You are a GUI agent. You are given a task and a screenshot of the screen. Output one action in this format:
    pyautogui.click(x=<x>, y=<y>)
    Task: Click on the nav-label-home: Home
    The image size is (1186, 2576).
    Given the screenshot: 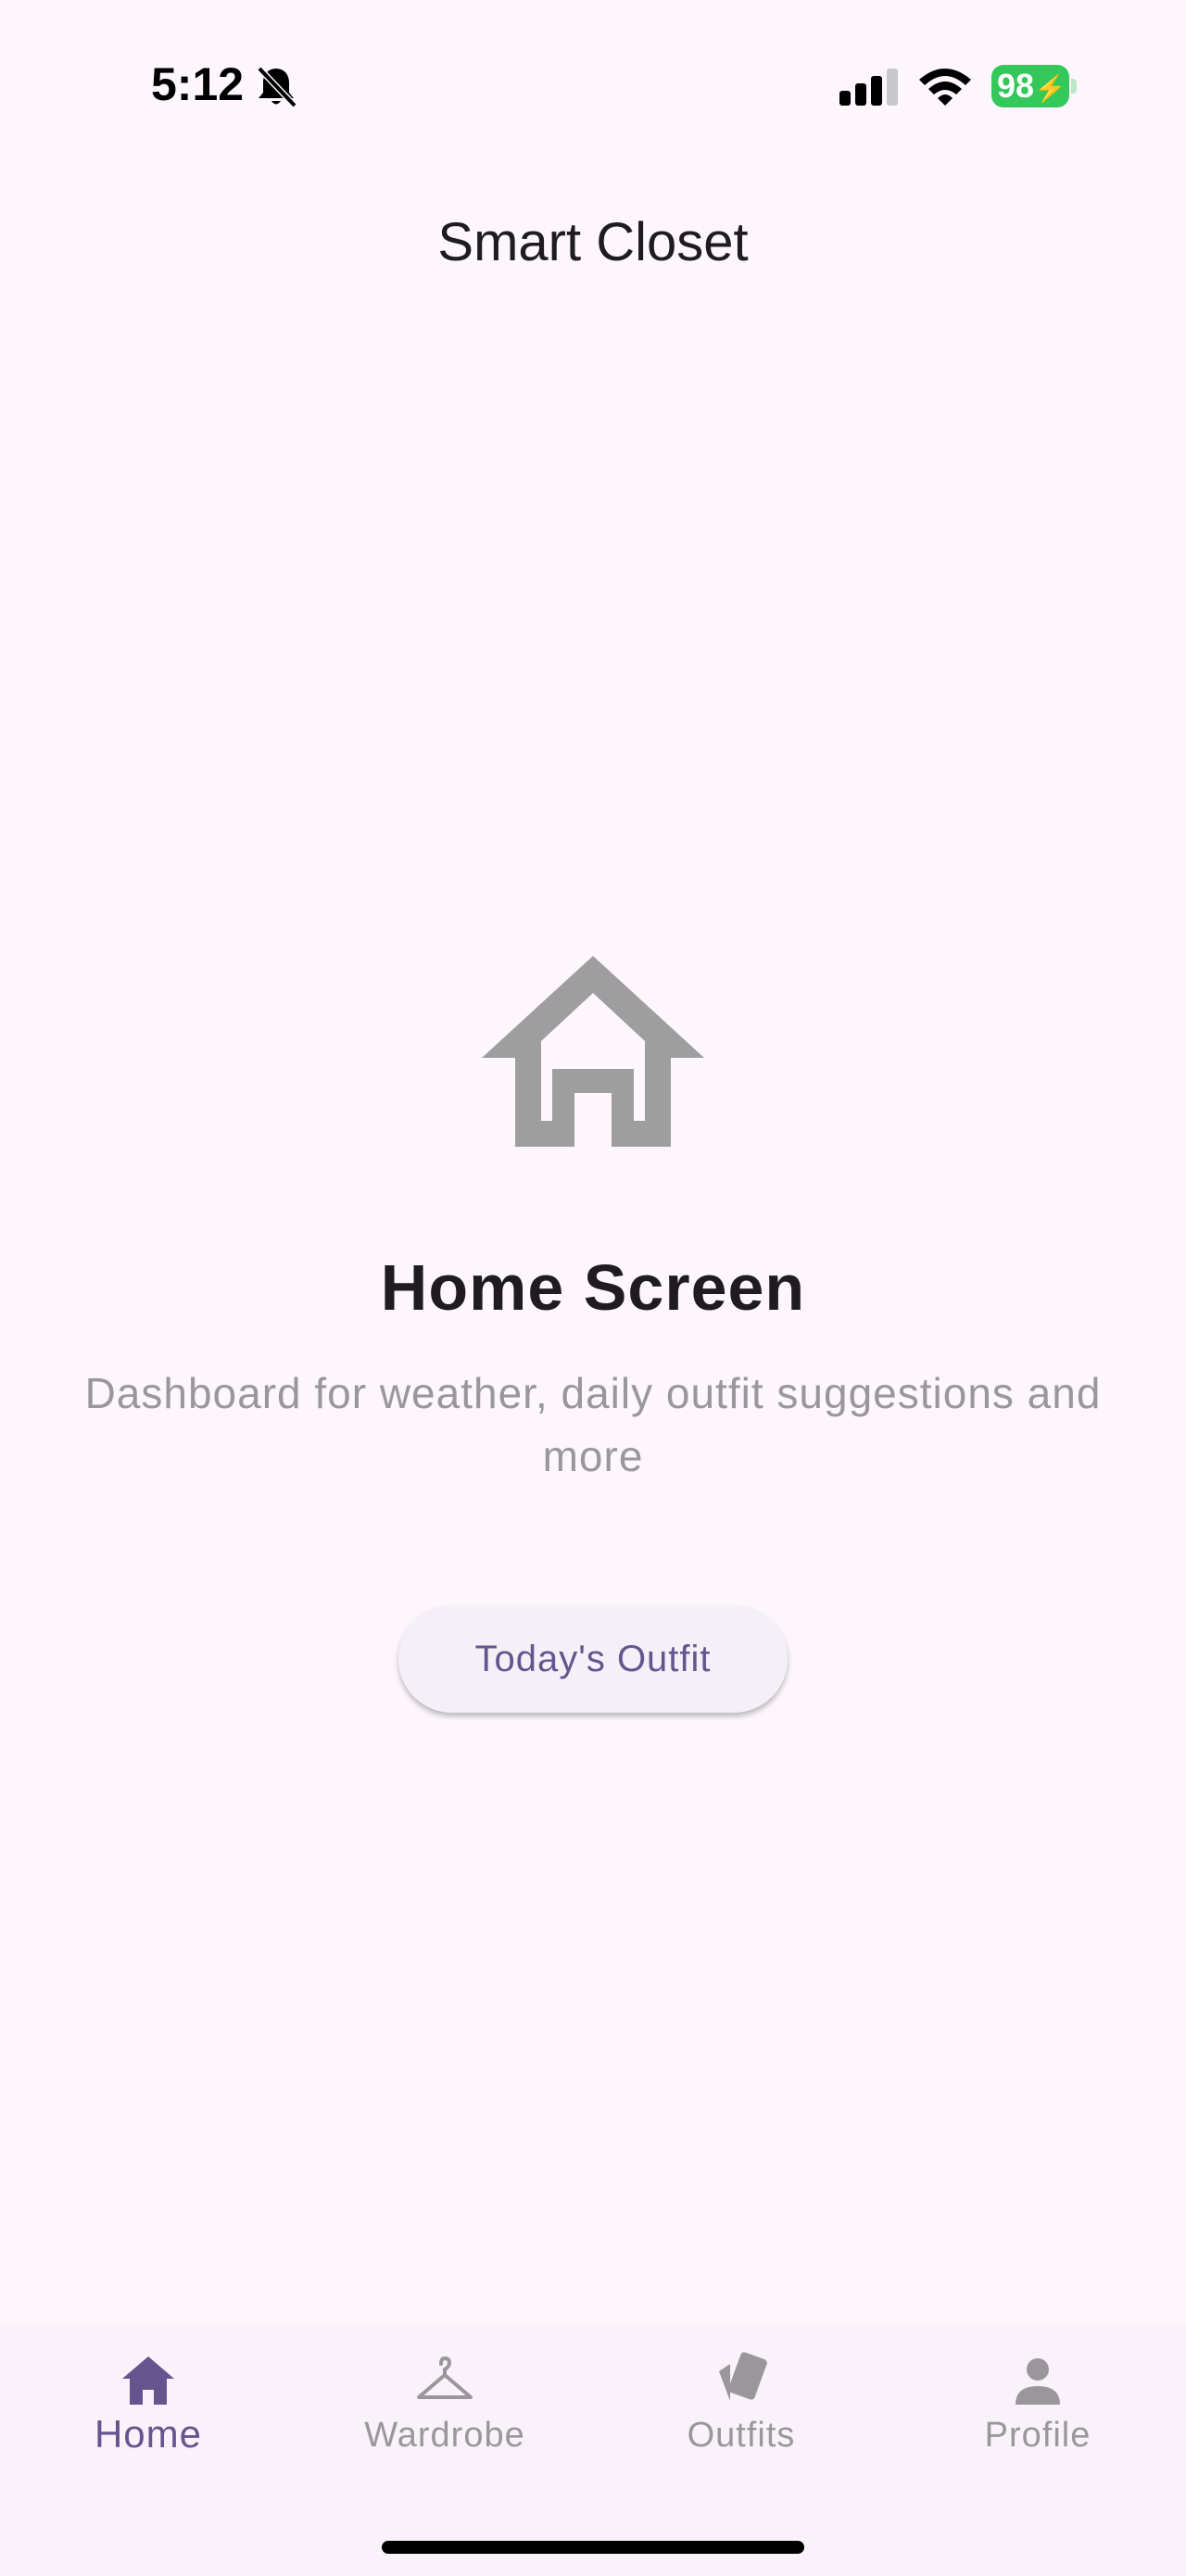 What is the action you would take?
    pyautogui.click(x=148, y=2434)
    